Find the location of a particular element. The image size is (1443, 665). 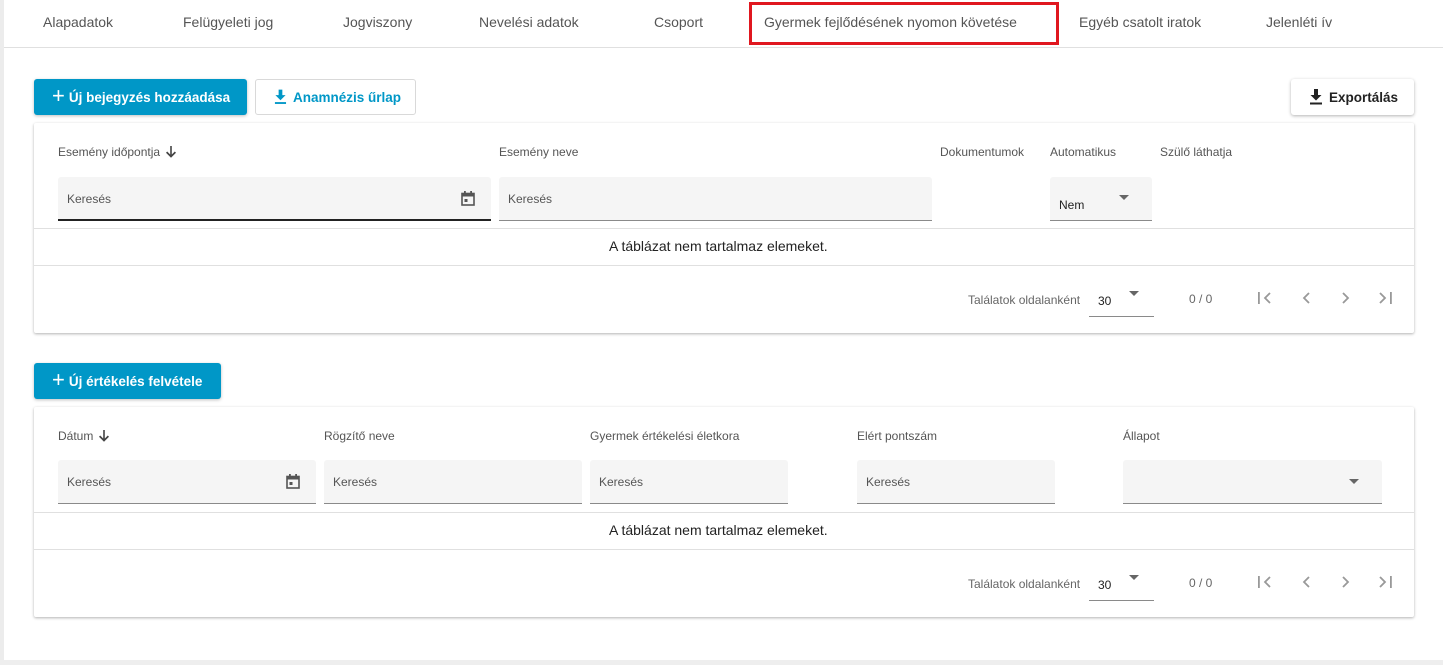

column-header-status: Állapot is located at coordinates (1141, 436).